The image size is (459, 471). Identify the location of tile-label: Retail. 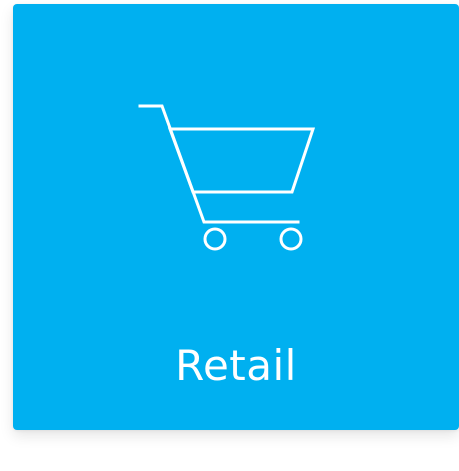
(236, 365).